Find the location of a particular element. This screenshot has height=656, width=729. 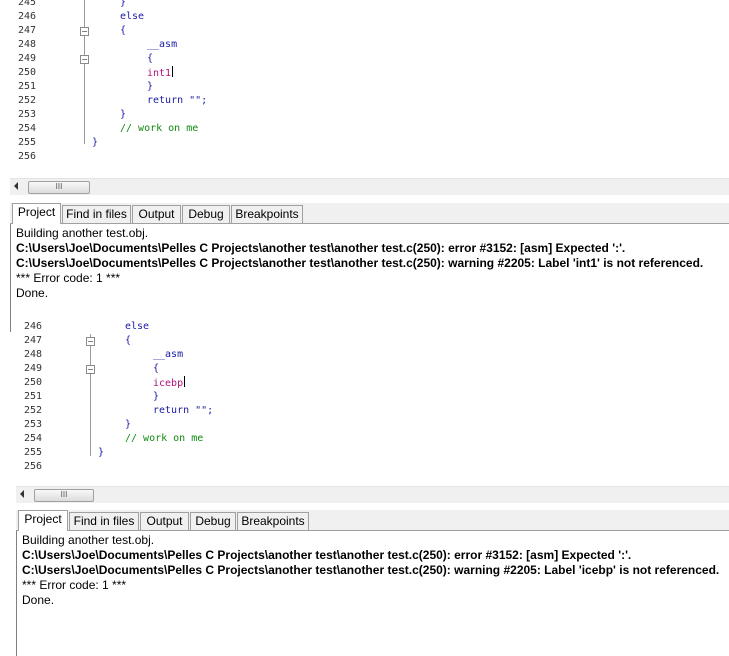

code-text: icebp is located at coordinates (169, 383).